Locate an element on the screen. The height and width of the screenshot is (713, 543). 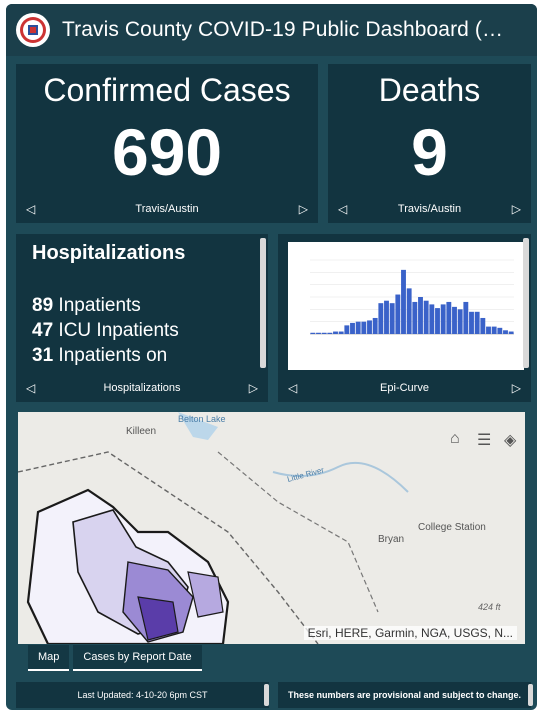
epi-curve-nav-label: Epi-Curve is located at coordinates (404, 388).